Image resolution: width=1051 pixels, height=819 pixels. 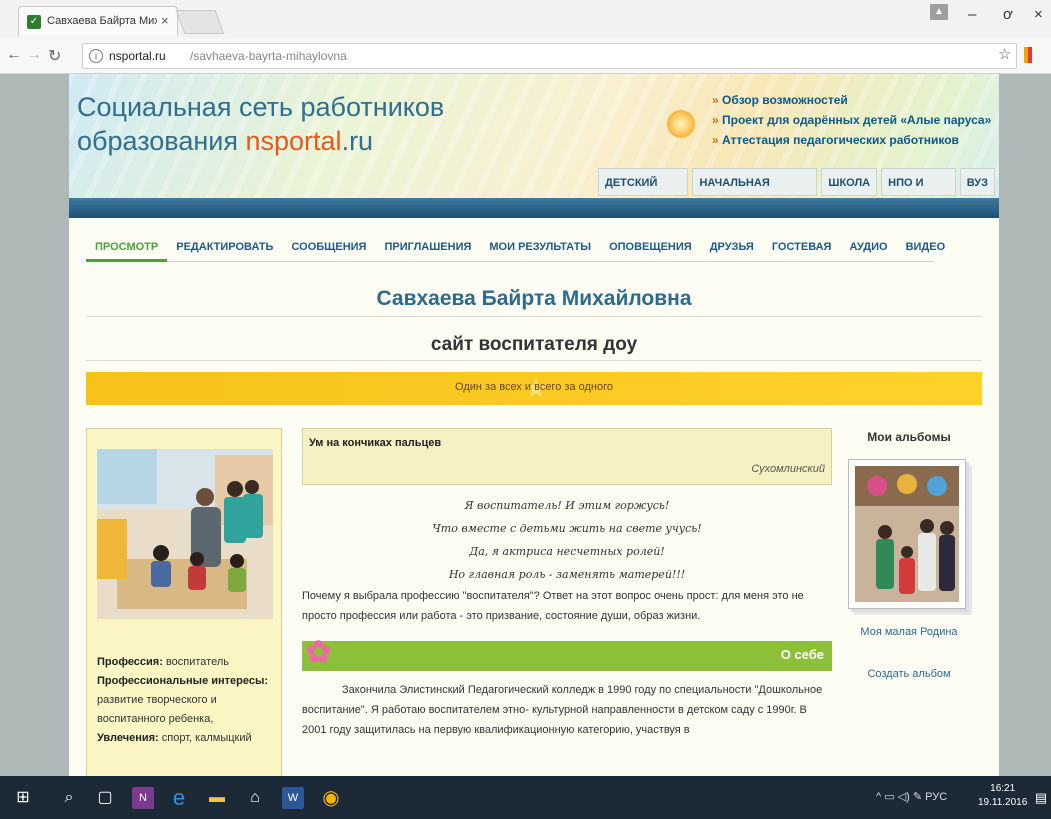 What do you see at coordinates (1008, 14) in the screenshot?
I see `maximize-button: ơ` at bounding box center [1008, 14].